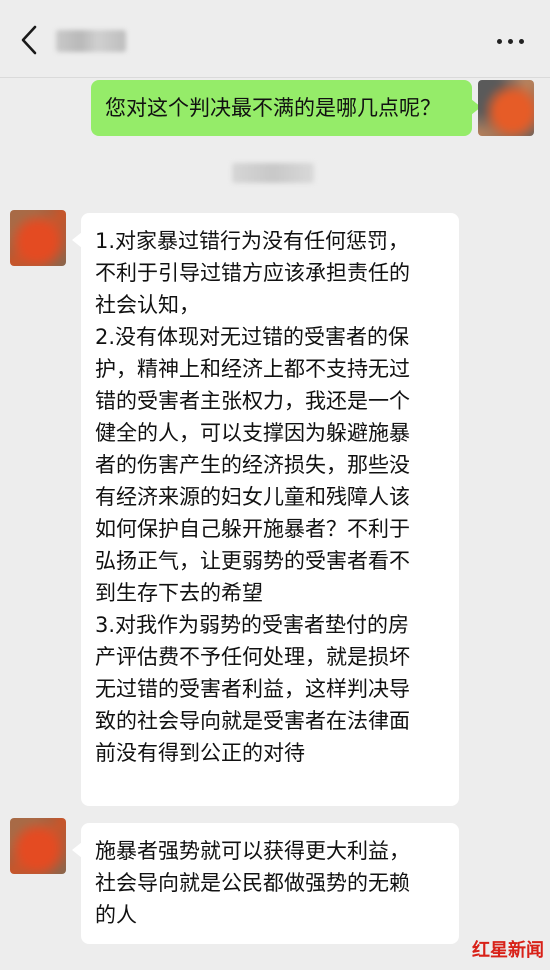 Image resolution: width=550 pixels, height=970 pixels. I want to click on chevron-left-icon, so click(29, 40).